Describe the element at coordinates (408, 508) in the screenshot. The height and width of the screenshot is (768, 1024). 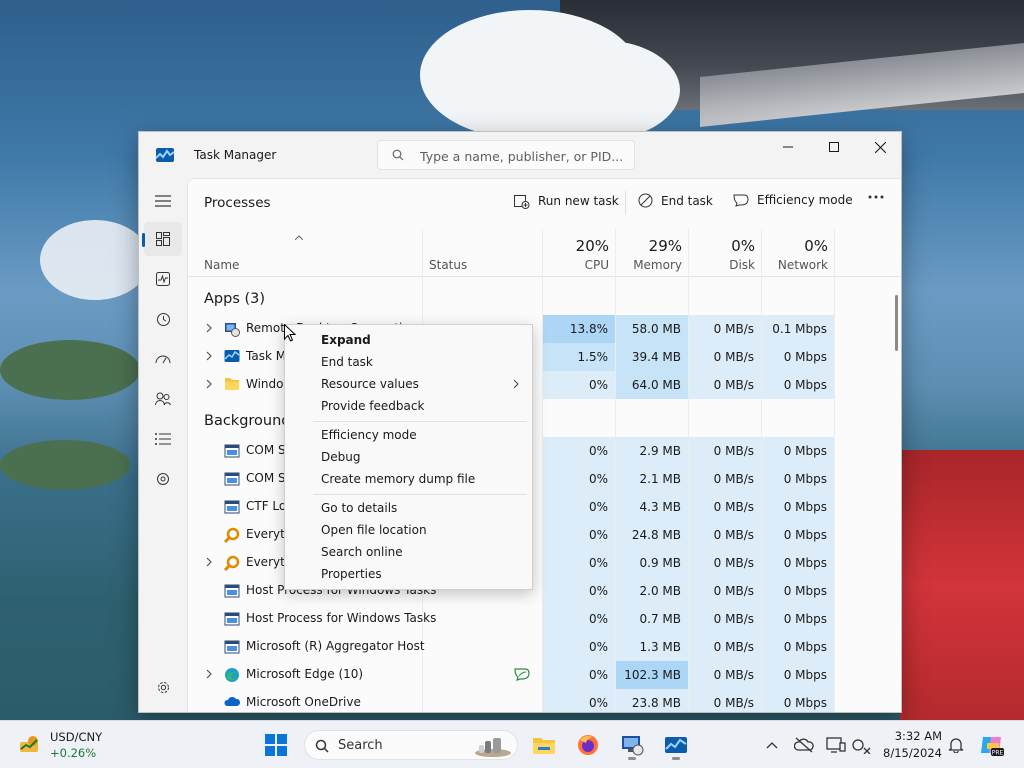
I see `menu-item-go-to-details: Go to details` at that location.